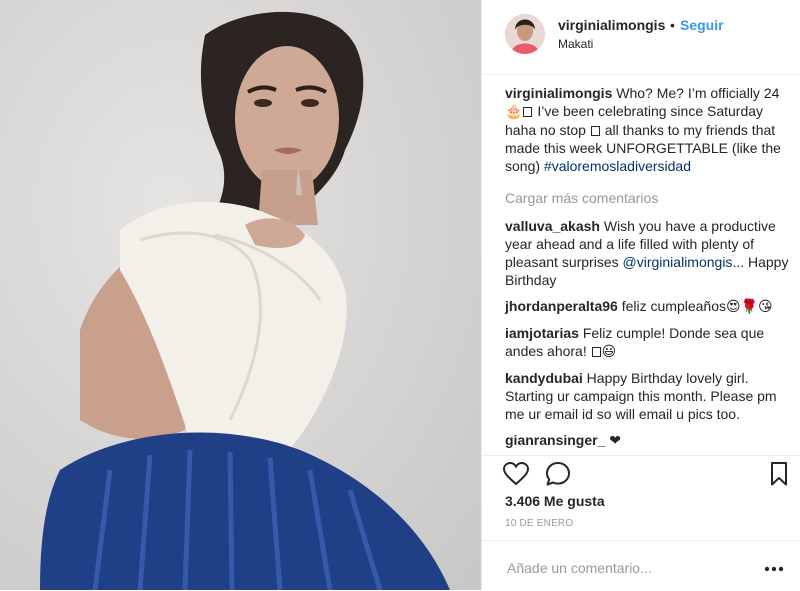 The height and width of the screenshot is (591, 800). I want to click on comment-username: valluva_akash, so click(552, 226).